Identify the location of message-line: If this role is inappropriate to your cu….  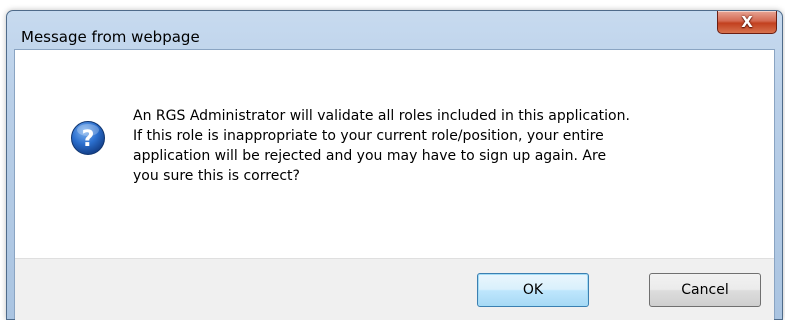
(368, 136).